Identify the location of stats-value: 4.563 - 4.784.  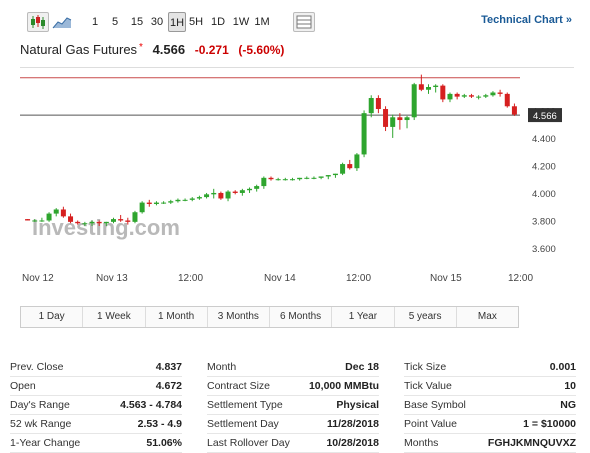
(151, 405).